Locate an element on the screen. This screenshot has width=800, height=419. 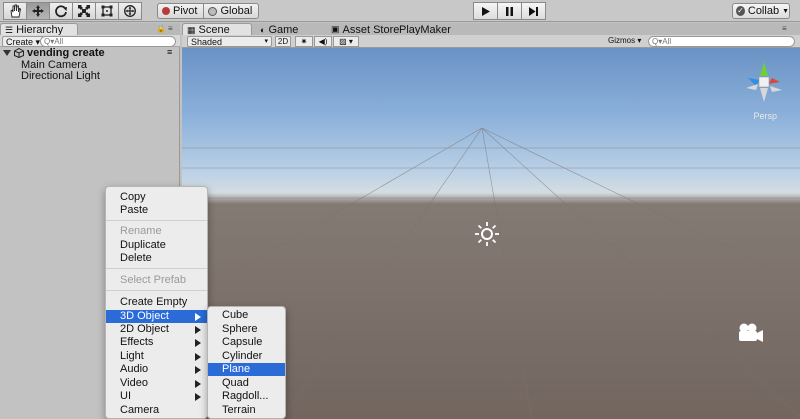
camera-icon is located at coordinates (750, 333).